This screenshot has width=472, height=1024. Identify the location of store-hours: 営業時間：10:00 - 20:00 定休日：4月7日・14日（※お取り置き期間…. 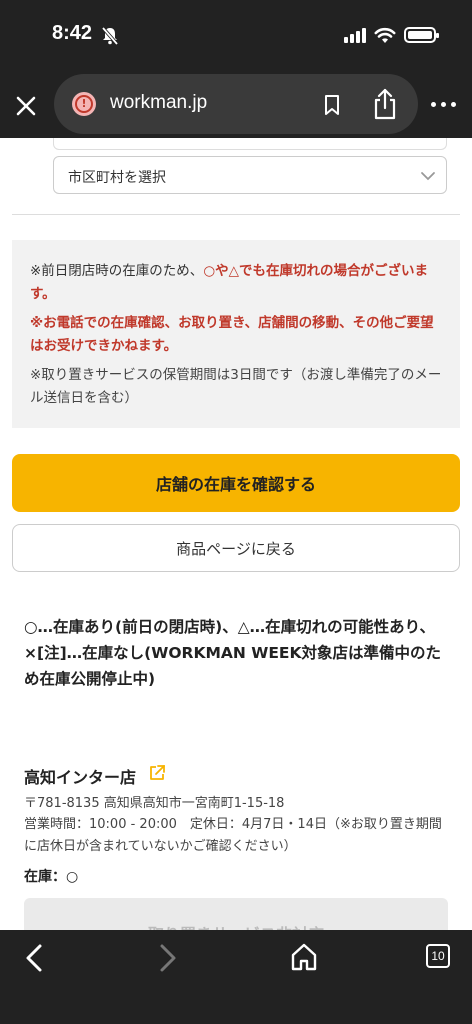
(233, 835).